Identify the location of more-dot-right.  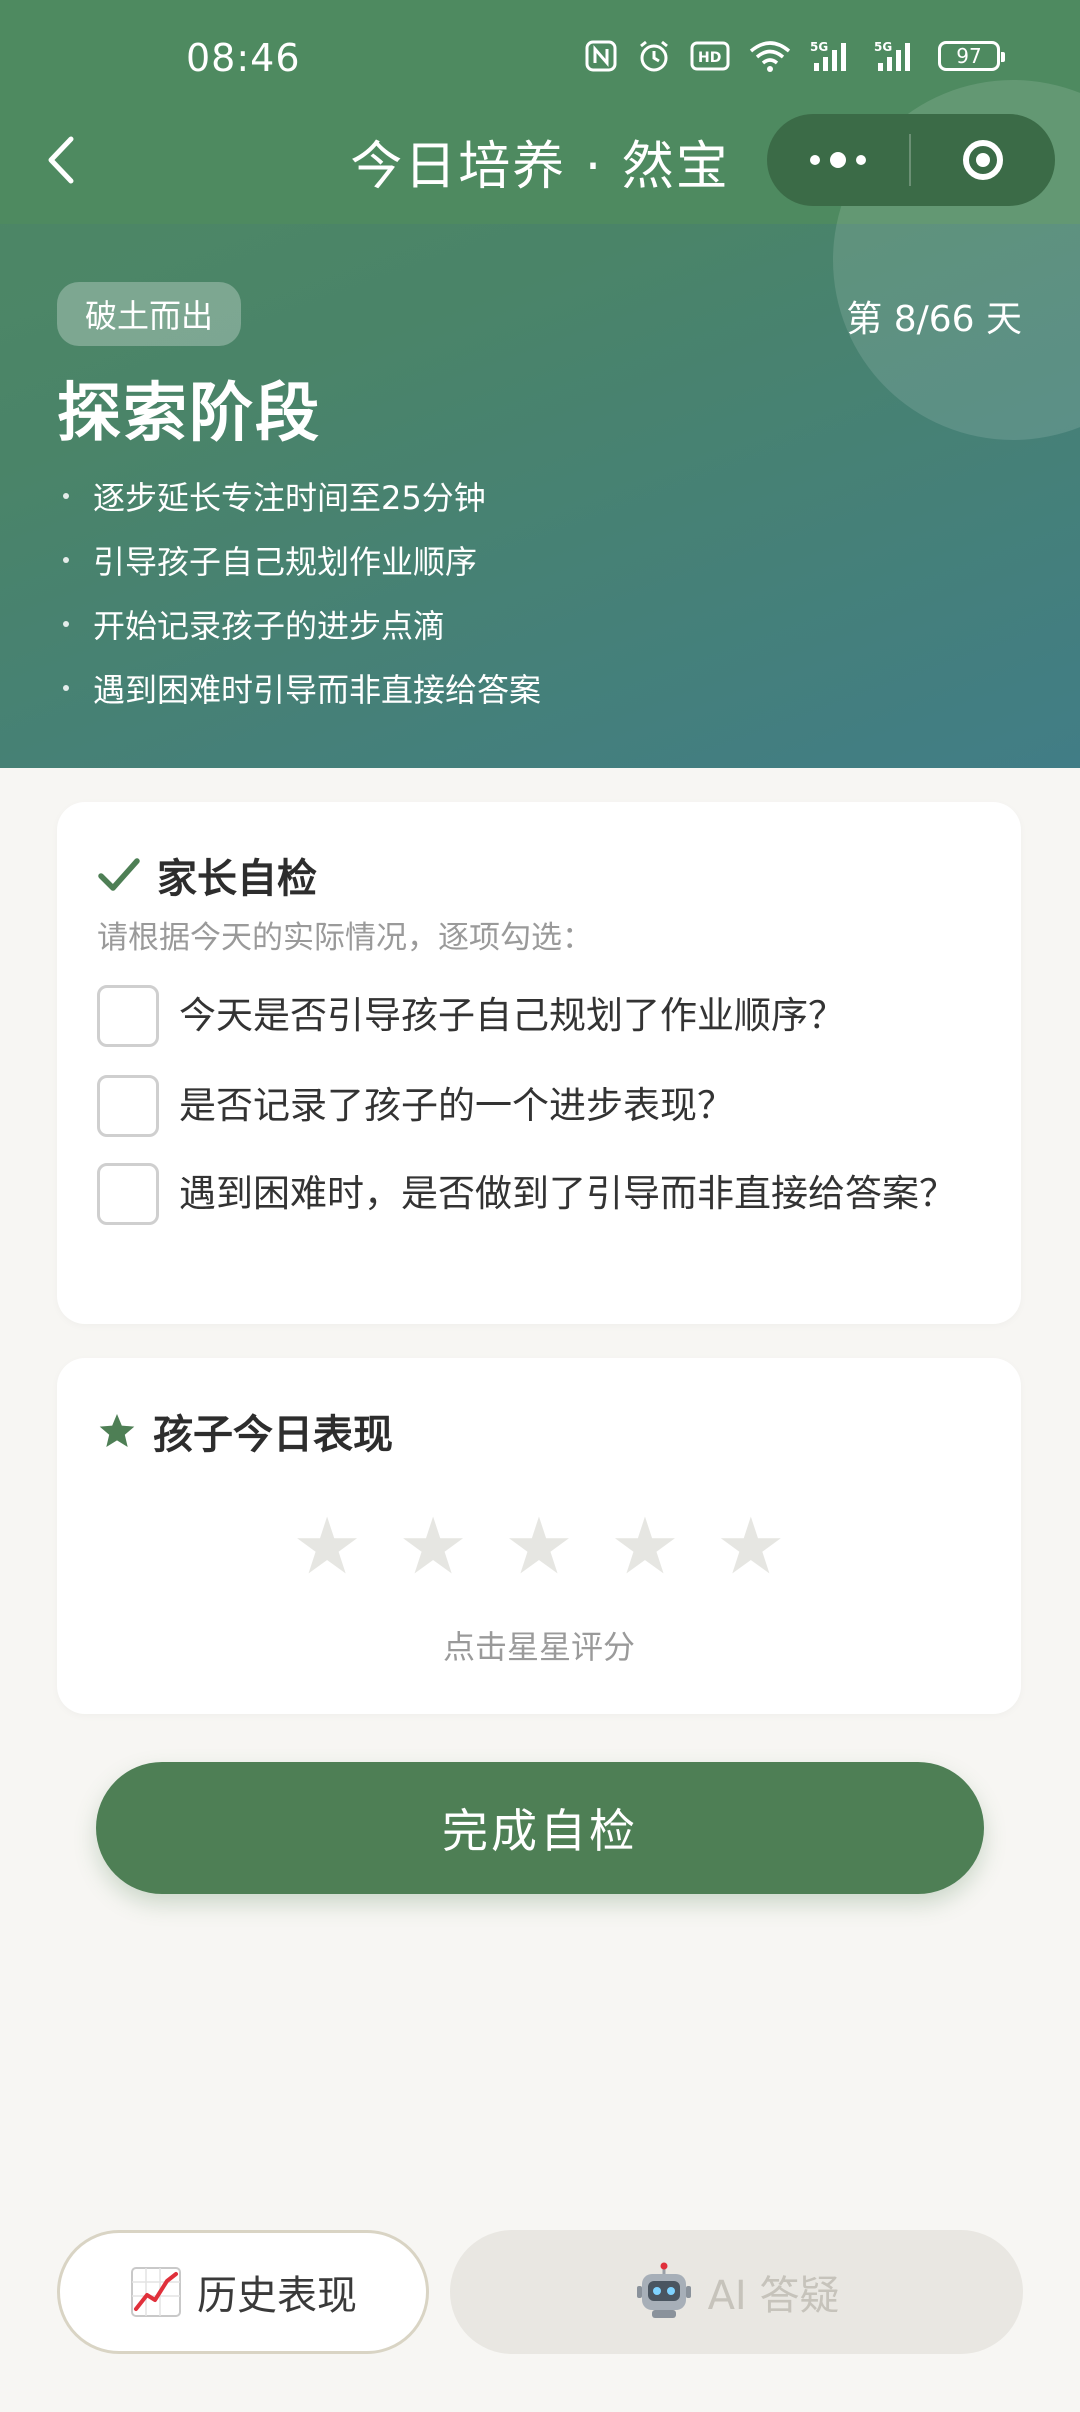
(861, 160).